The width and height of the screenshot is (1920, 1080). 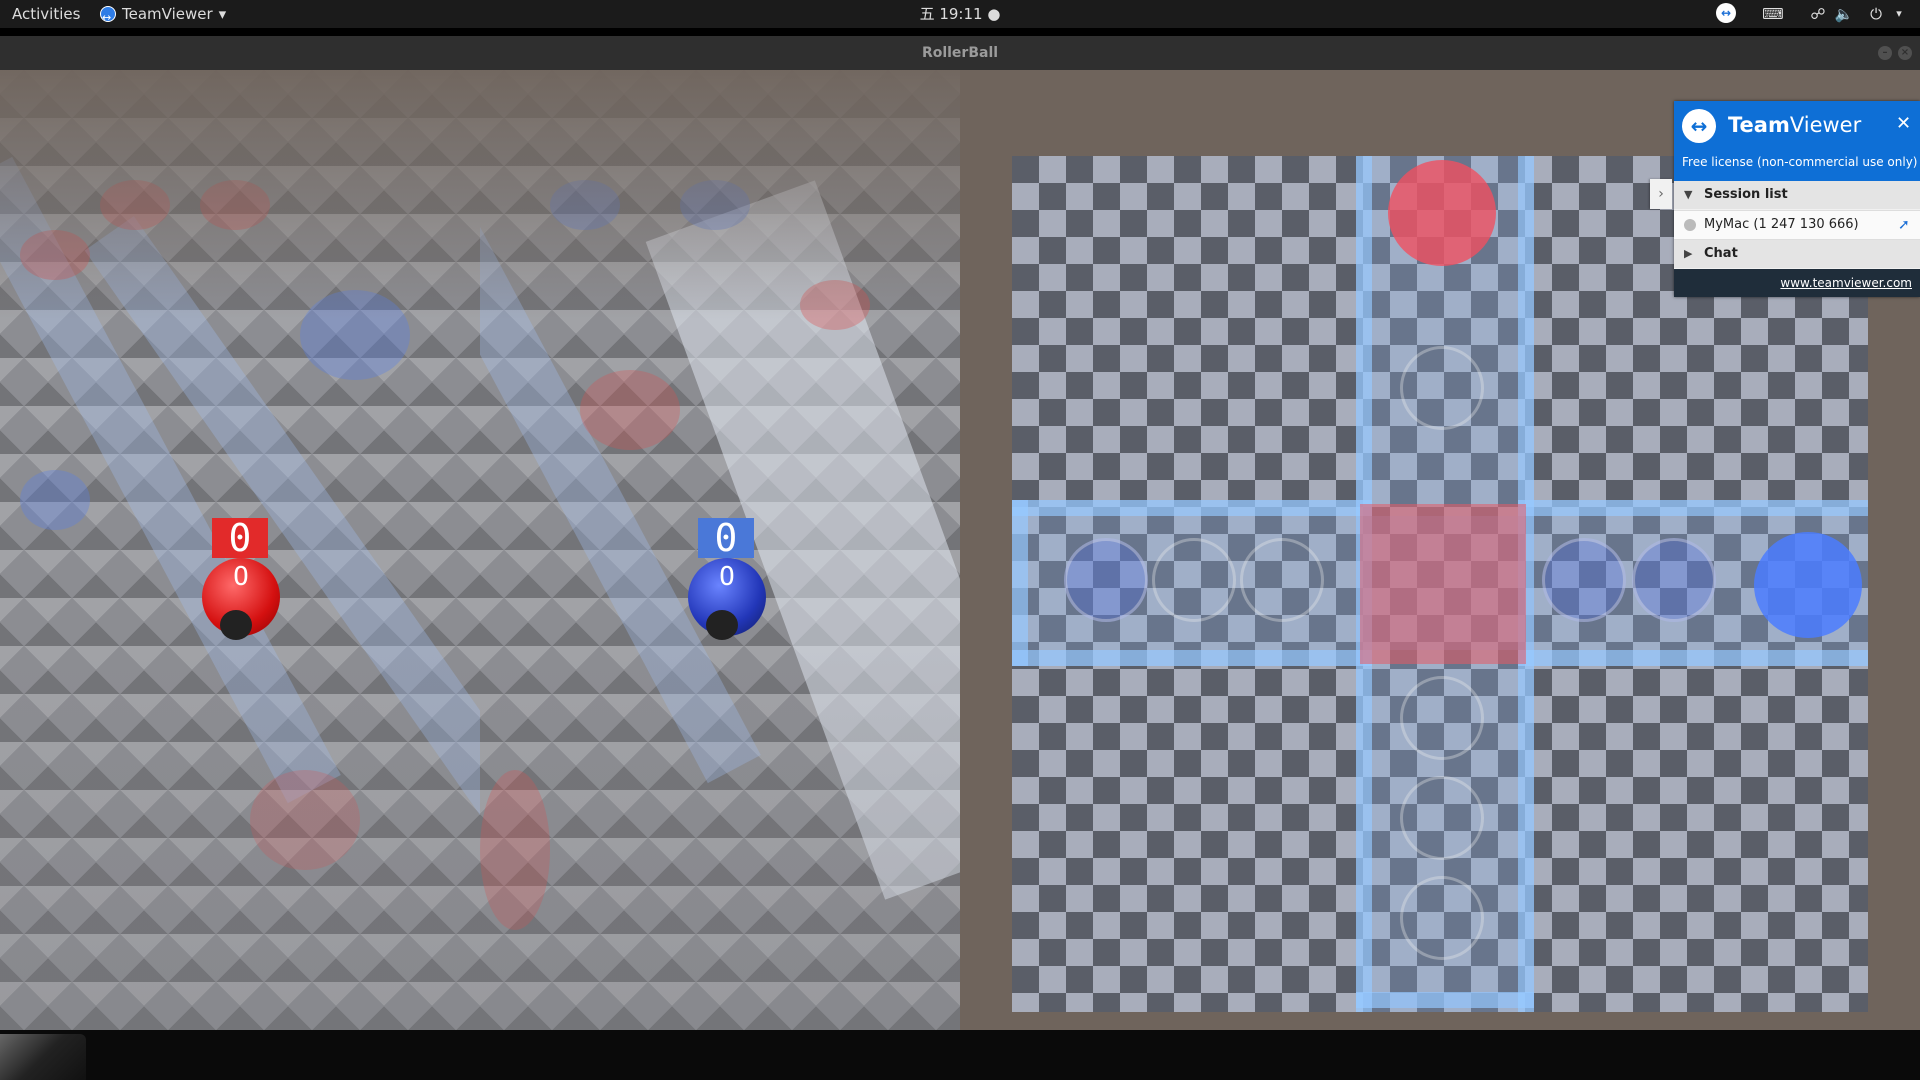 I want to click on close-button: ×, so click(x=1905, y=53).